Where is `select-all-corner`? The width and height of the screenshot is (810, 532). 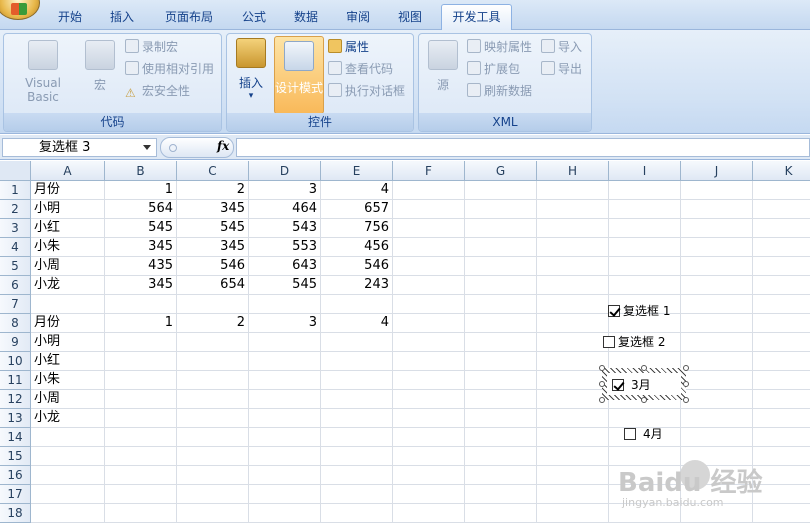 select-all-corner is located at coordinates (15, 171).